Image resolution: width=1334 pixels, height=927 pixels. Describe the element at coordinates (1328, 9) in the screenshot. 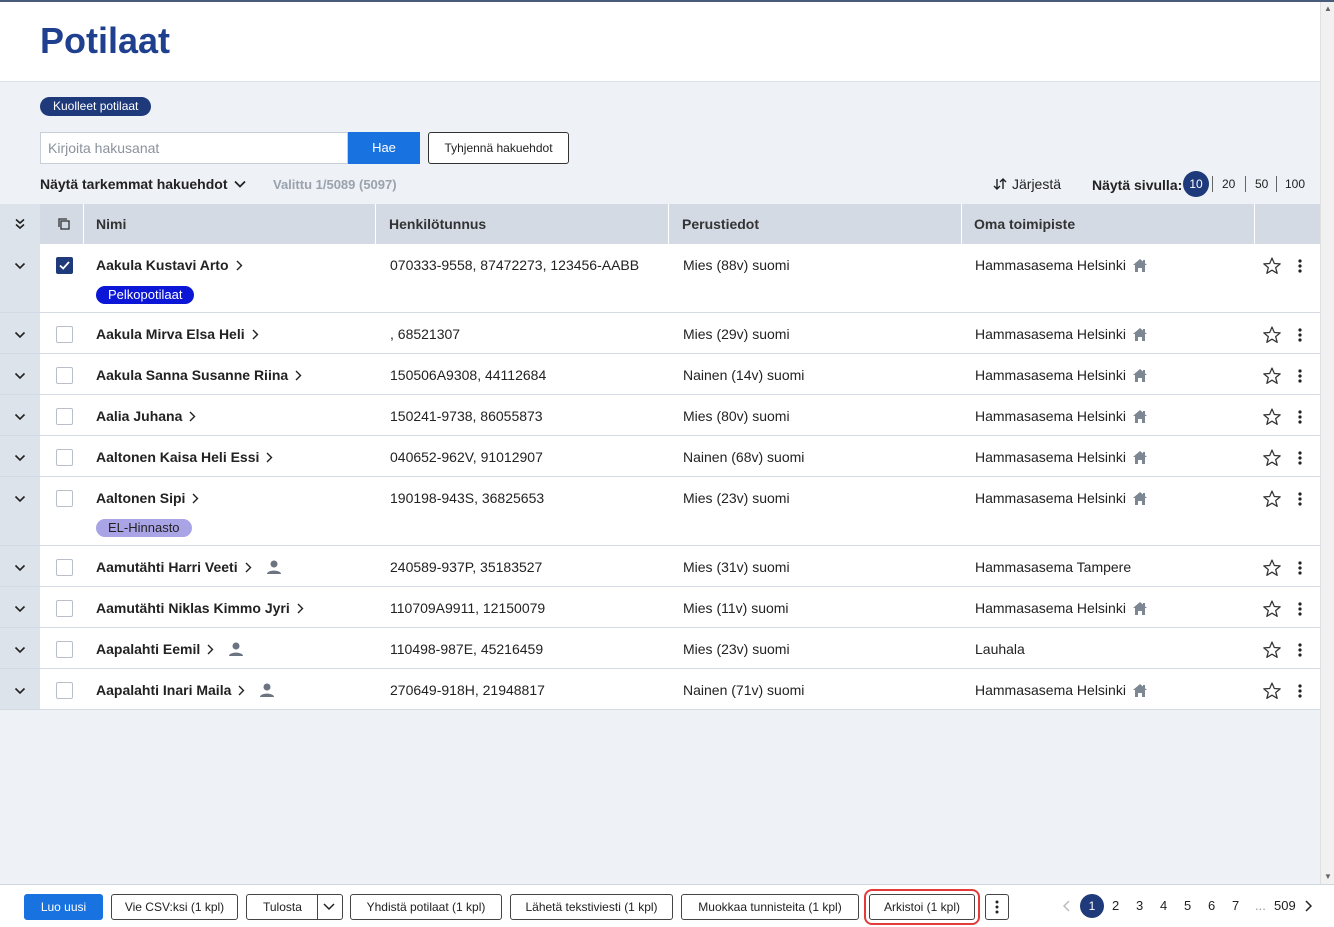

I see `scroll-up-arrow-icon: ▲` at that location.